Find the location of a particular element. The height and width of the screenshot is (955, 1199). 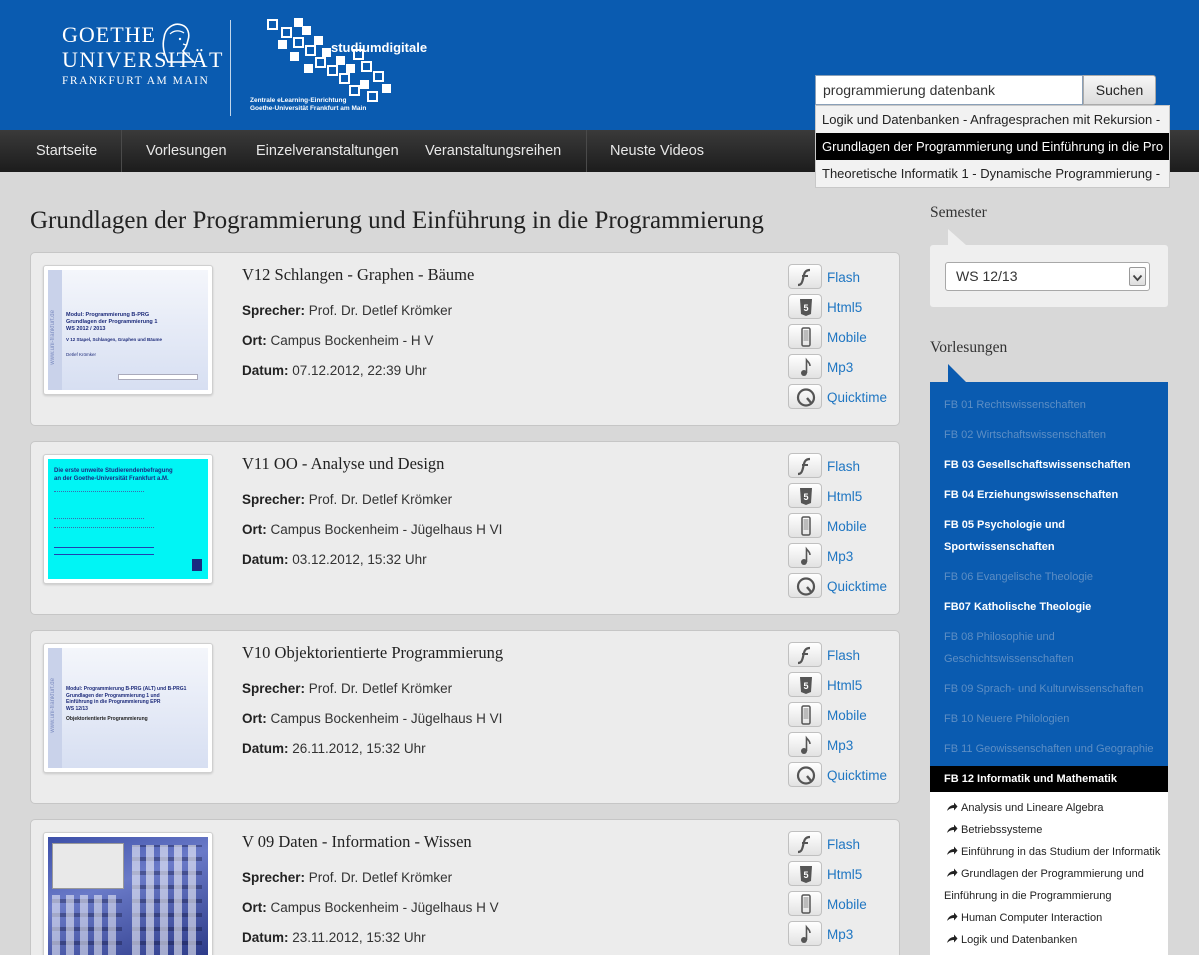

faculty-item: FB 11 Geowissenschaften und Geographie is located at coordinates (1053, 749).